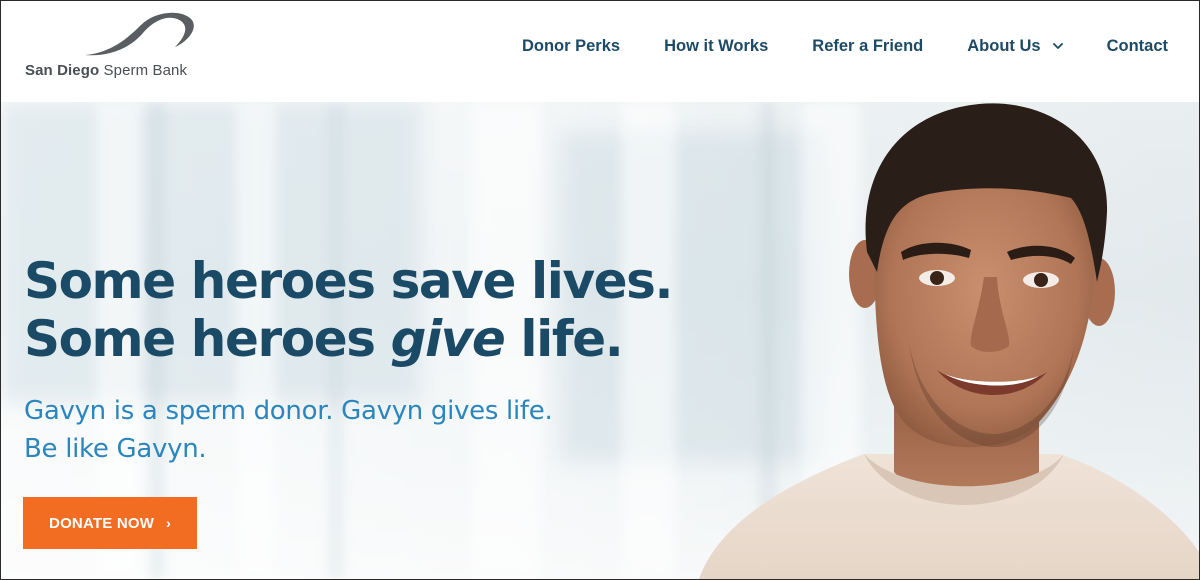 The image size is (1200, 580). Describe the element at coordinates (62, 70) in the screenshot. I see `logo-name-strong: San Diego` at that location.